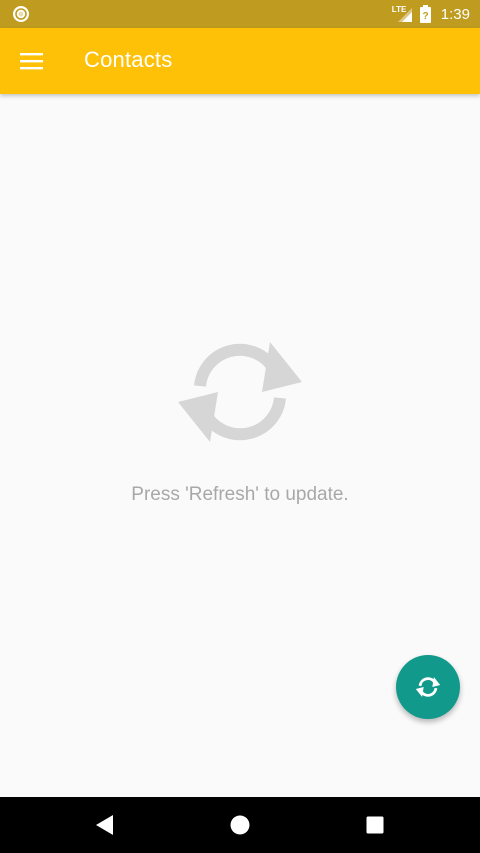 This screenshot has width=480, height=853. I want to click on menu-button, so click(32, 61).